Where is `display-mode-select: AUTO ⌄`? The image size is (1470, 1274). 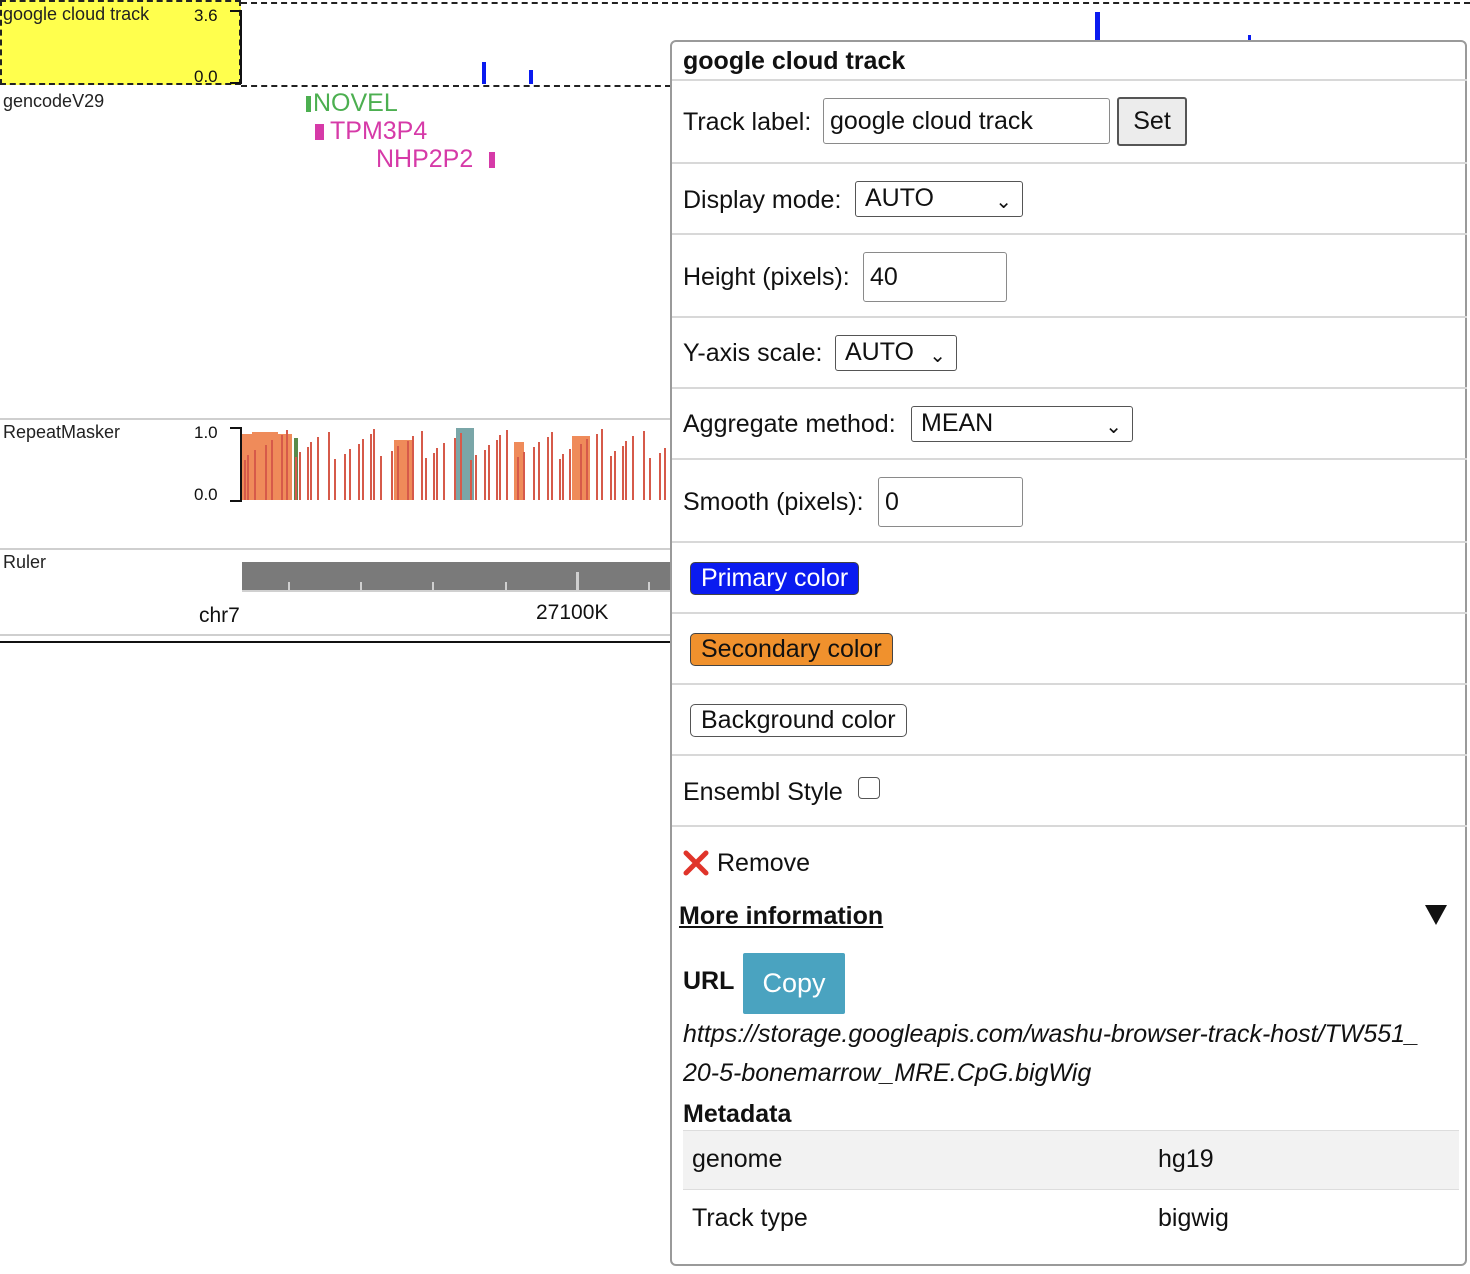 display-mode-select: AUTO ⌄ is located at coordinates (939, 199).